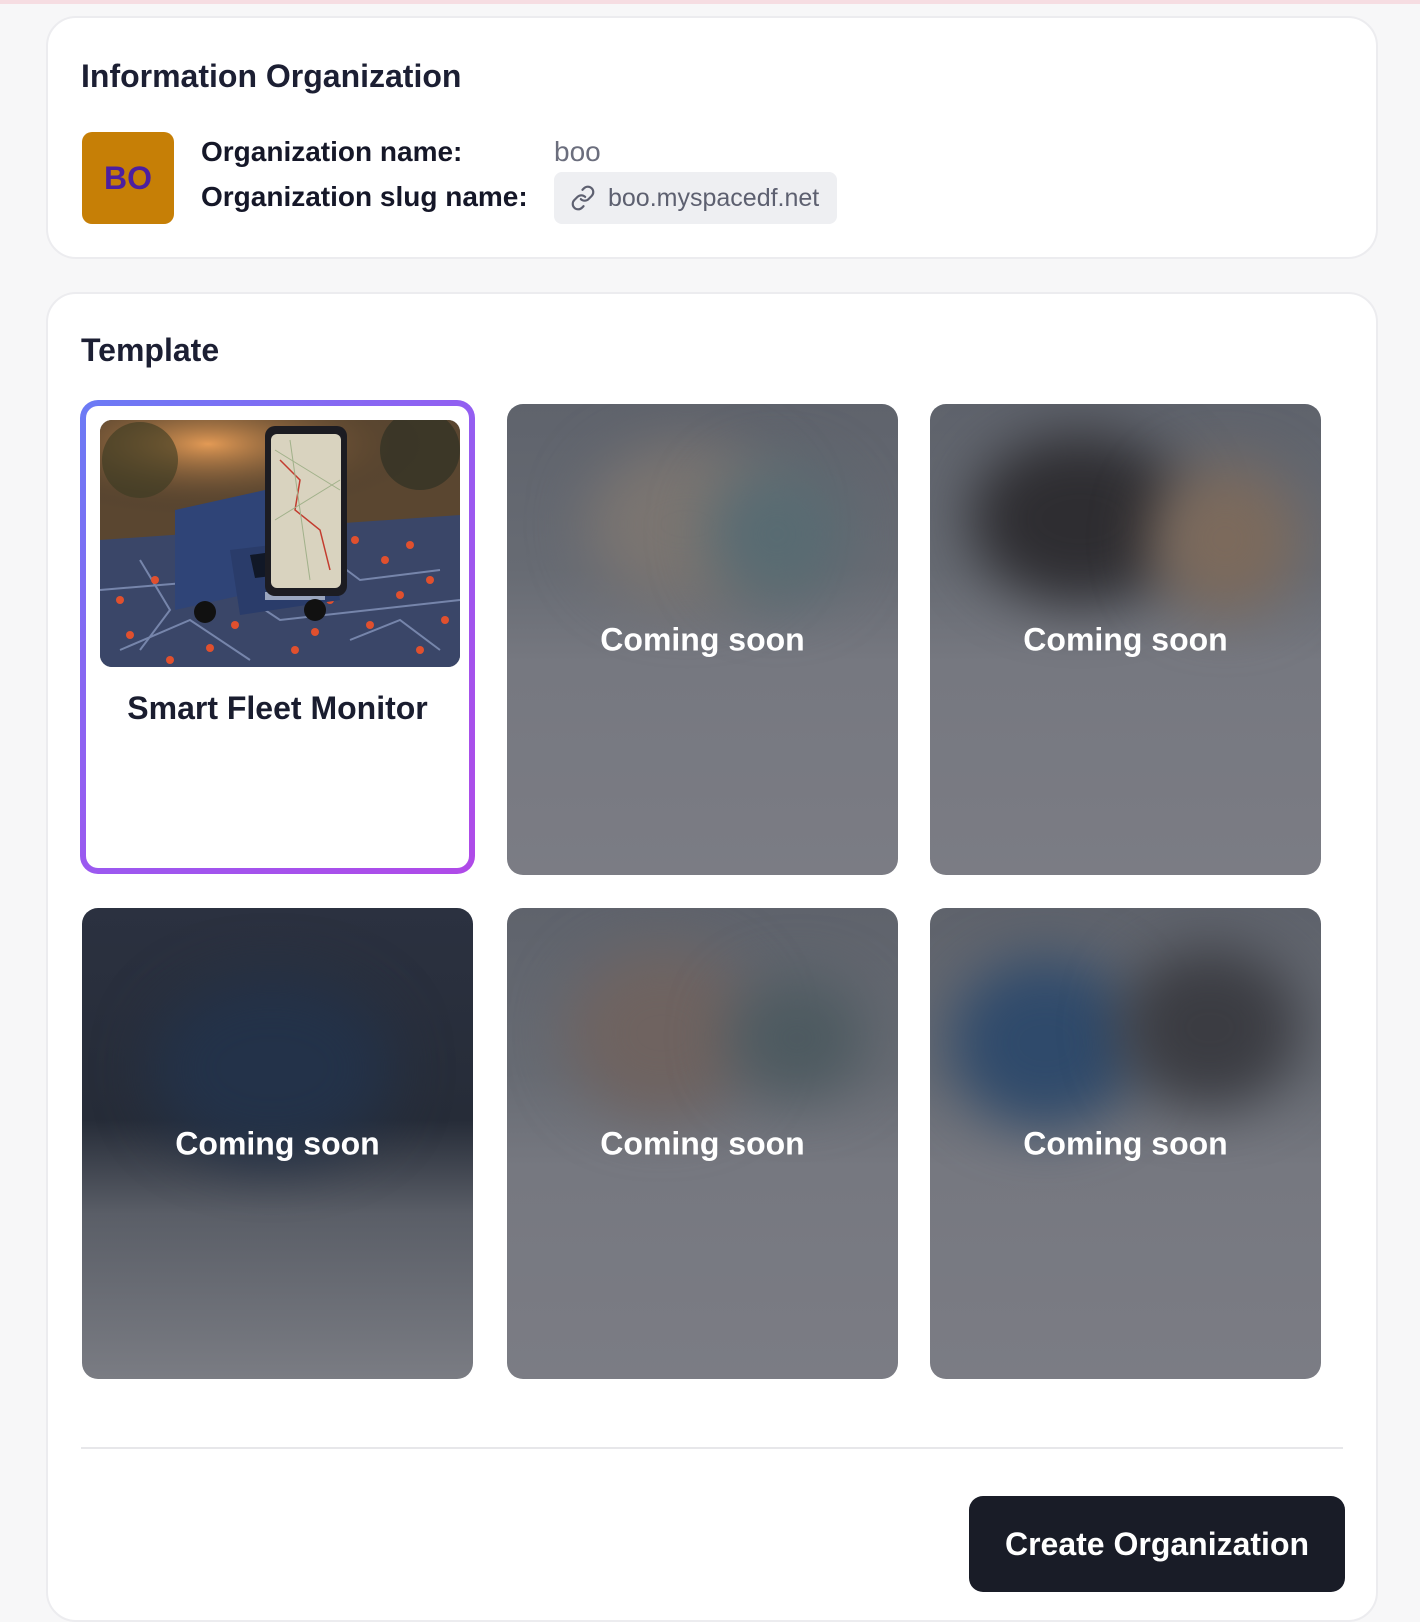 This screenshot has width=1420, height=1622. Describe the element at coordinates (577, 151) in the screenshot. I see `organization-name-value: boo` at that location.